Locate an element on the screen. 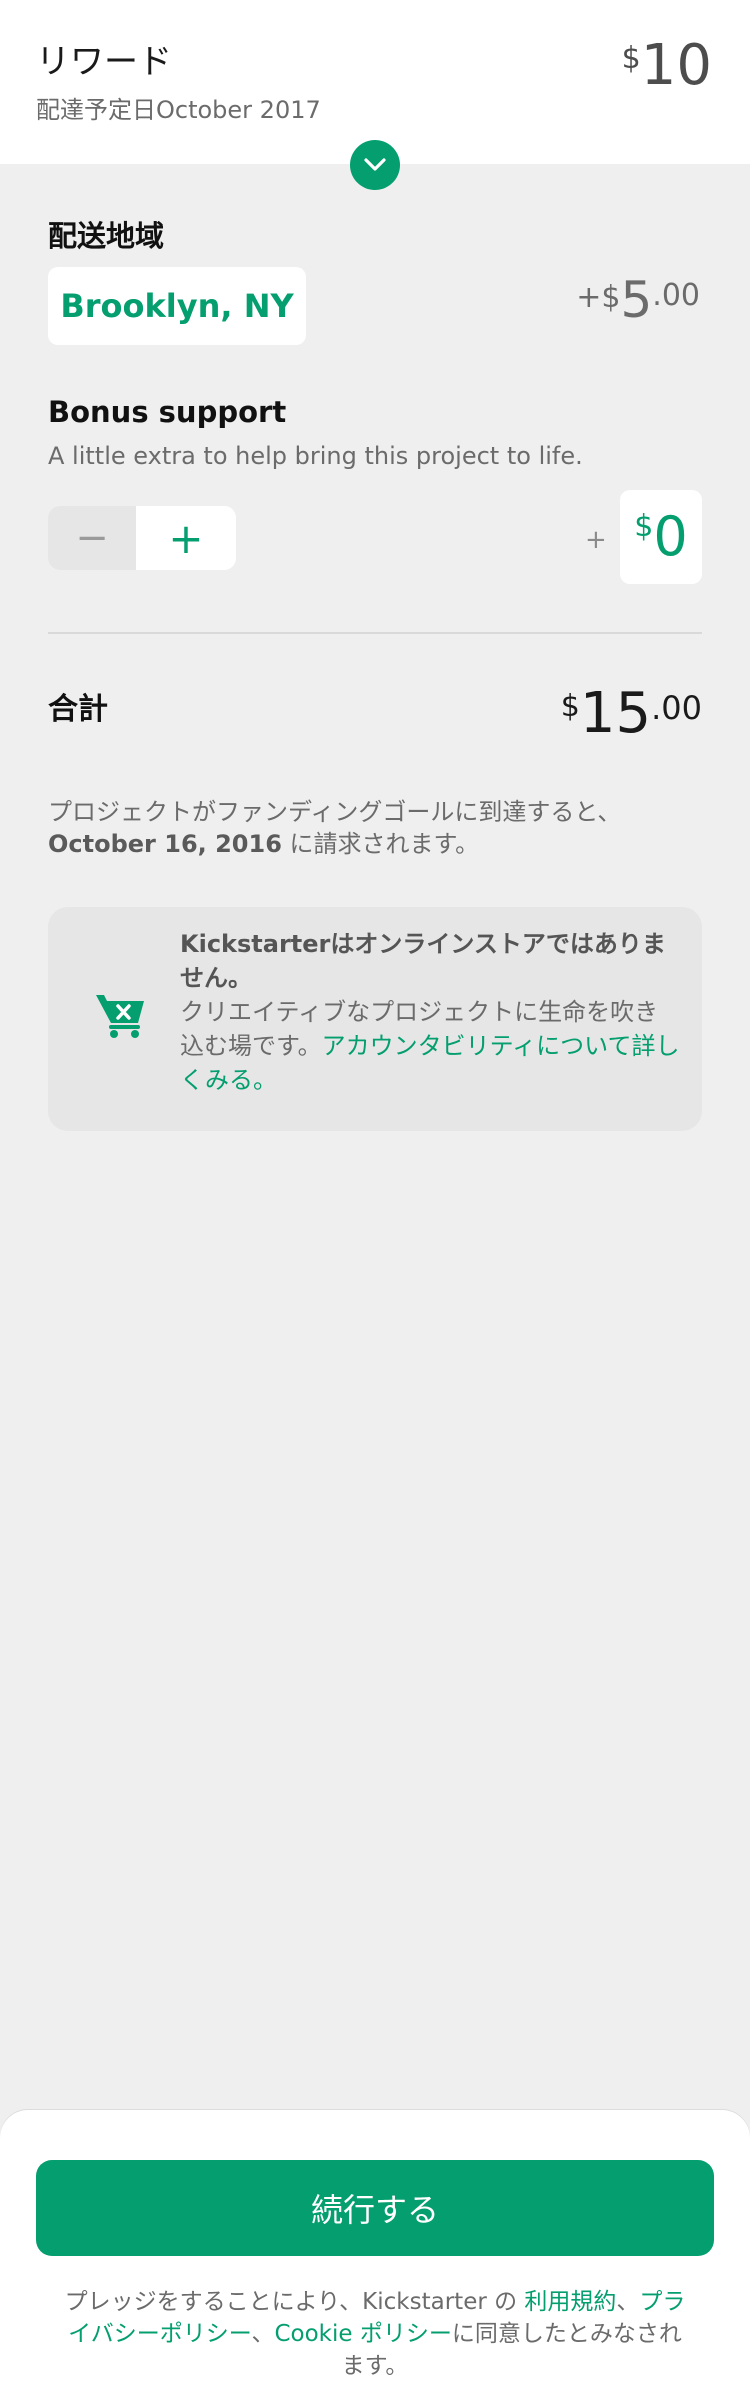 This screenshot has height=2400, width=750. shopping-cart-x-icon is located at coordinates (120, 1016).